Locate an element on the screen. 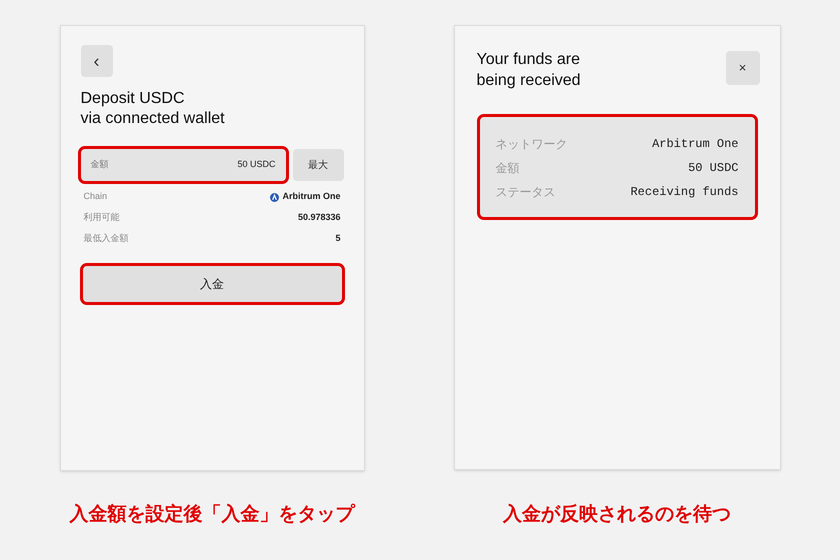 The image size is (840, 560). info-value: 5 is located at coordinates (337, 239).